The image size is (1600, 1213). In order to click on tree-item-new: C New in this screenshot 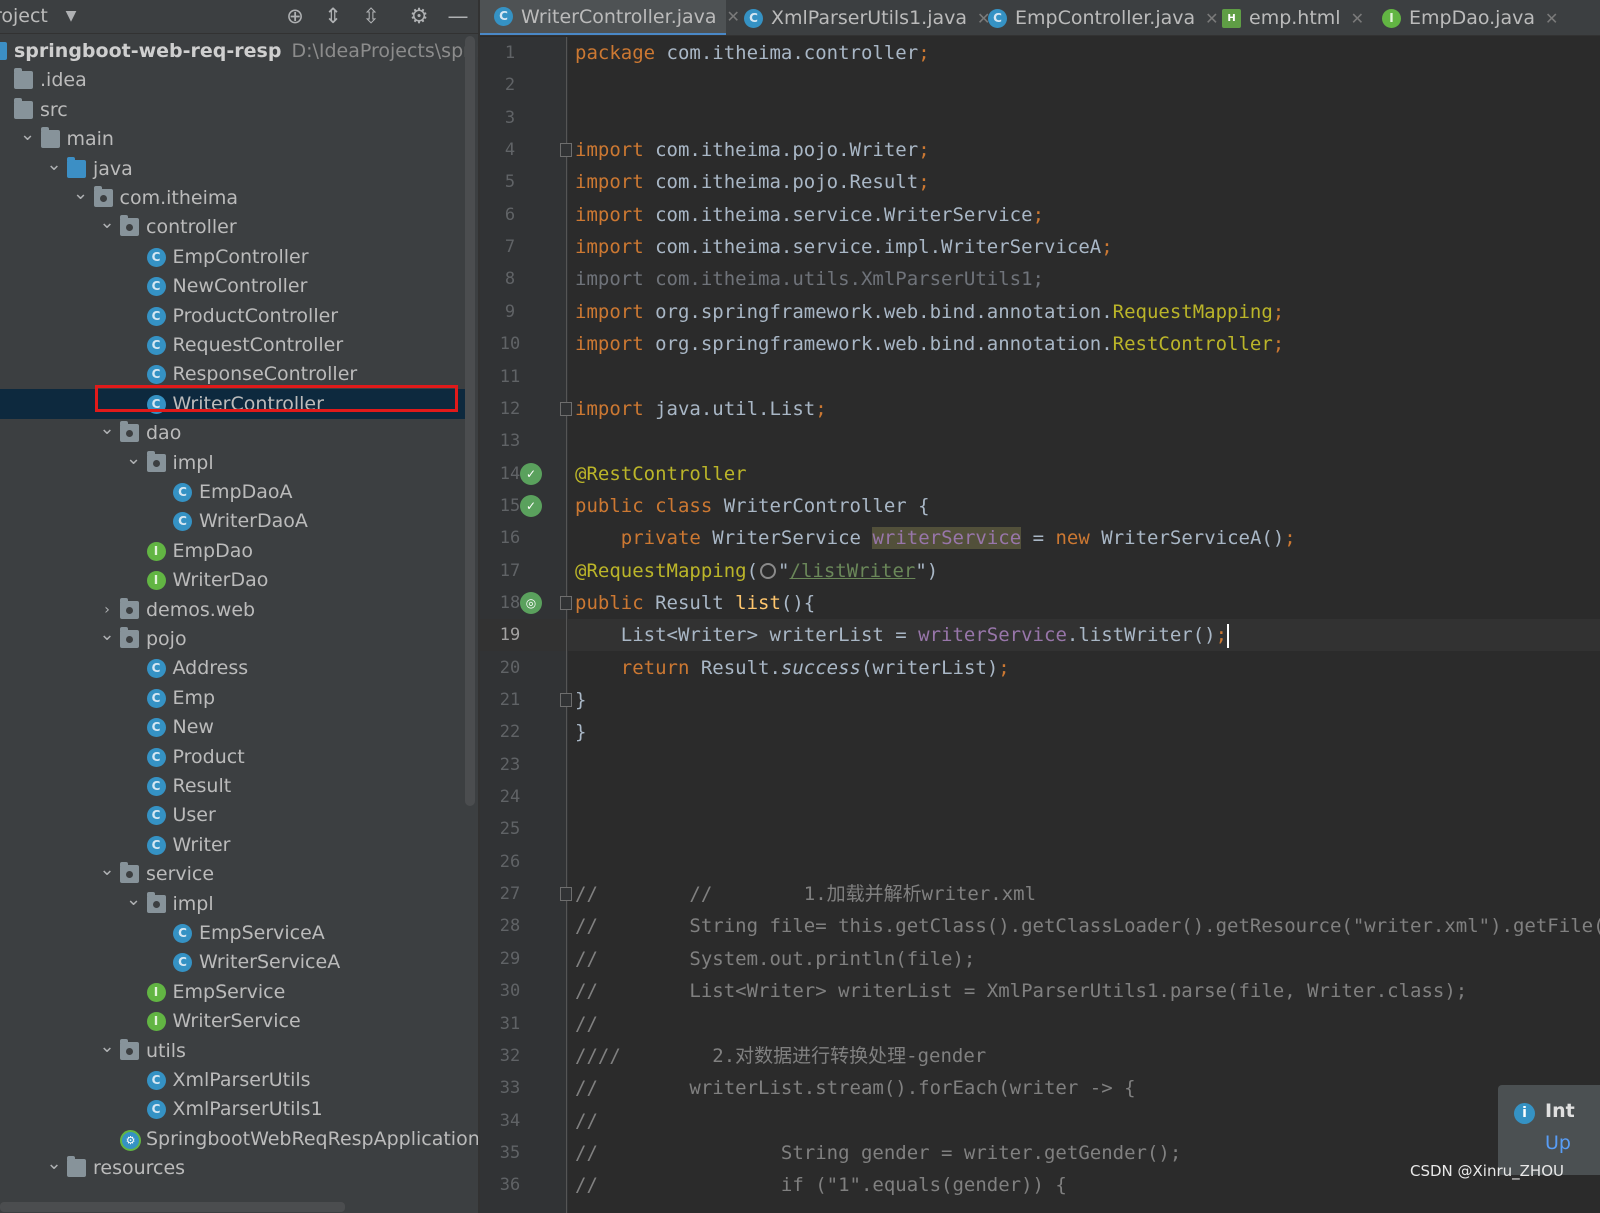, I will do `click(235, 727)`.